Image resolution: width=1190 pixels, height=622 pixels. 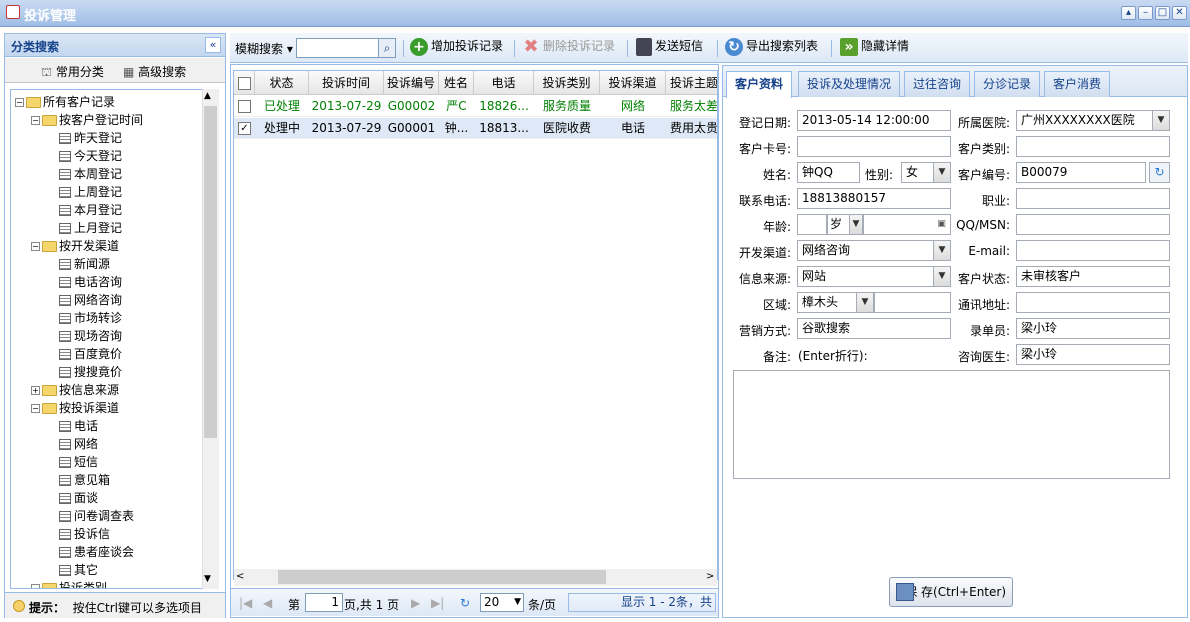 I want to click on maximize-icon: □, so click(x=1162, y=13).